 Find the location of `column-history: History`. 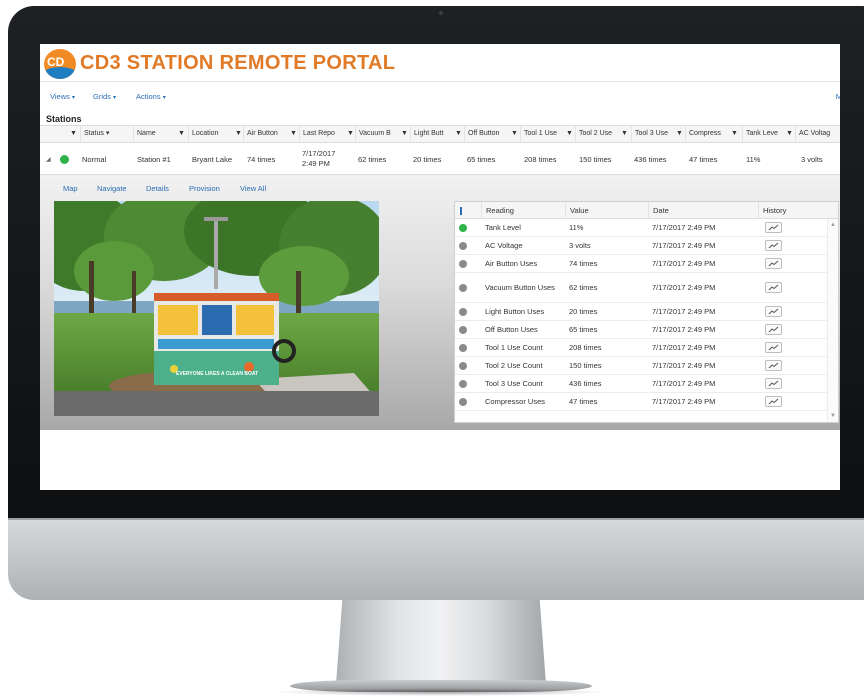

column-history: History is located at coordinates (792, 210).